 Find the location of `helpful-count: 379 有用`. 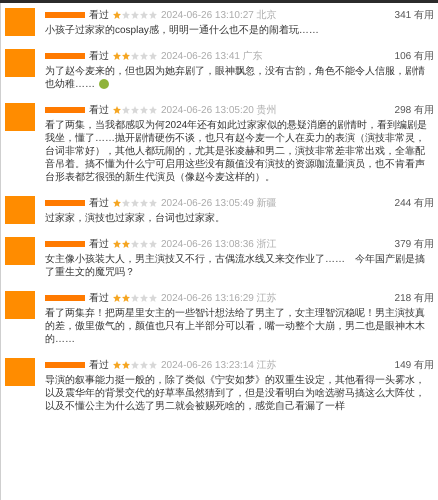

helpful-count: 379 有用 is located at coordinates (414, 244).